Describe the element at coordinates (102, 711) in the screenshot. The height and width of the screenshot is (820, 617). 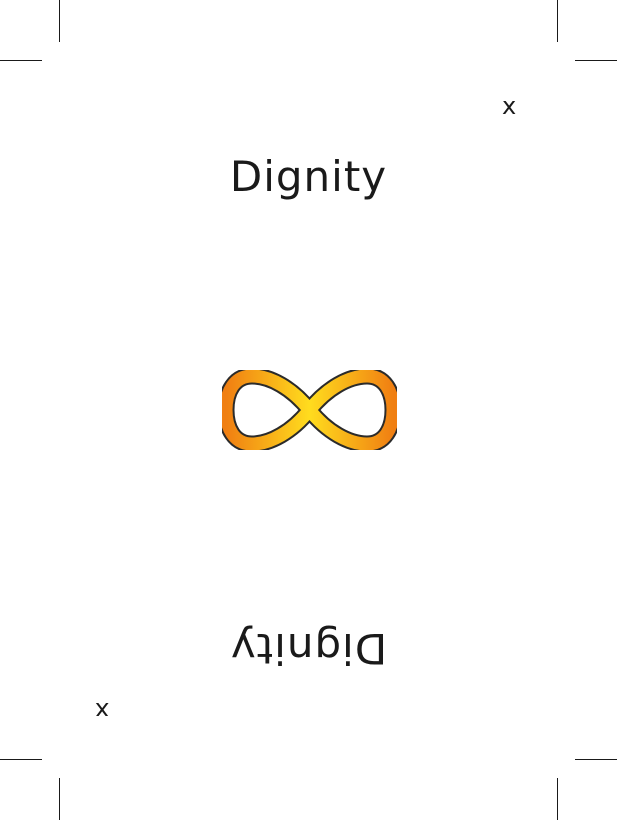
I see `corner-mark-bottom: x` at that location.